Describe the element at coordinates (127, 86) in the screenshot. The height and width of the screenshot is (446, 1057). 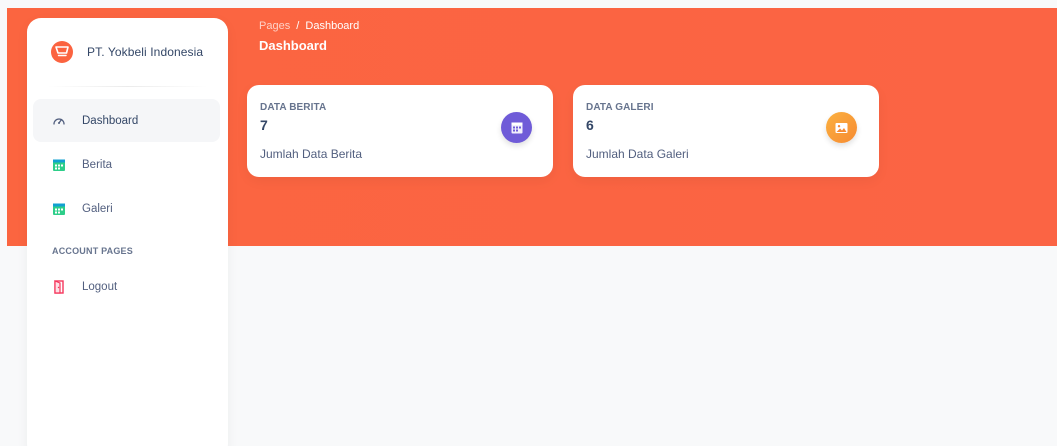
I see `divider` at that location.